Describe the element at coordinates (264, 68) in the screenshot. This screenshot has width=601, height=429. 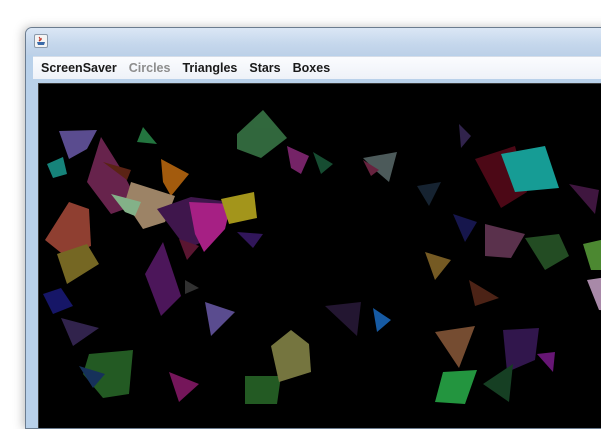
I see `menu-stars: Stars` at that location.